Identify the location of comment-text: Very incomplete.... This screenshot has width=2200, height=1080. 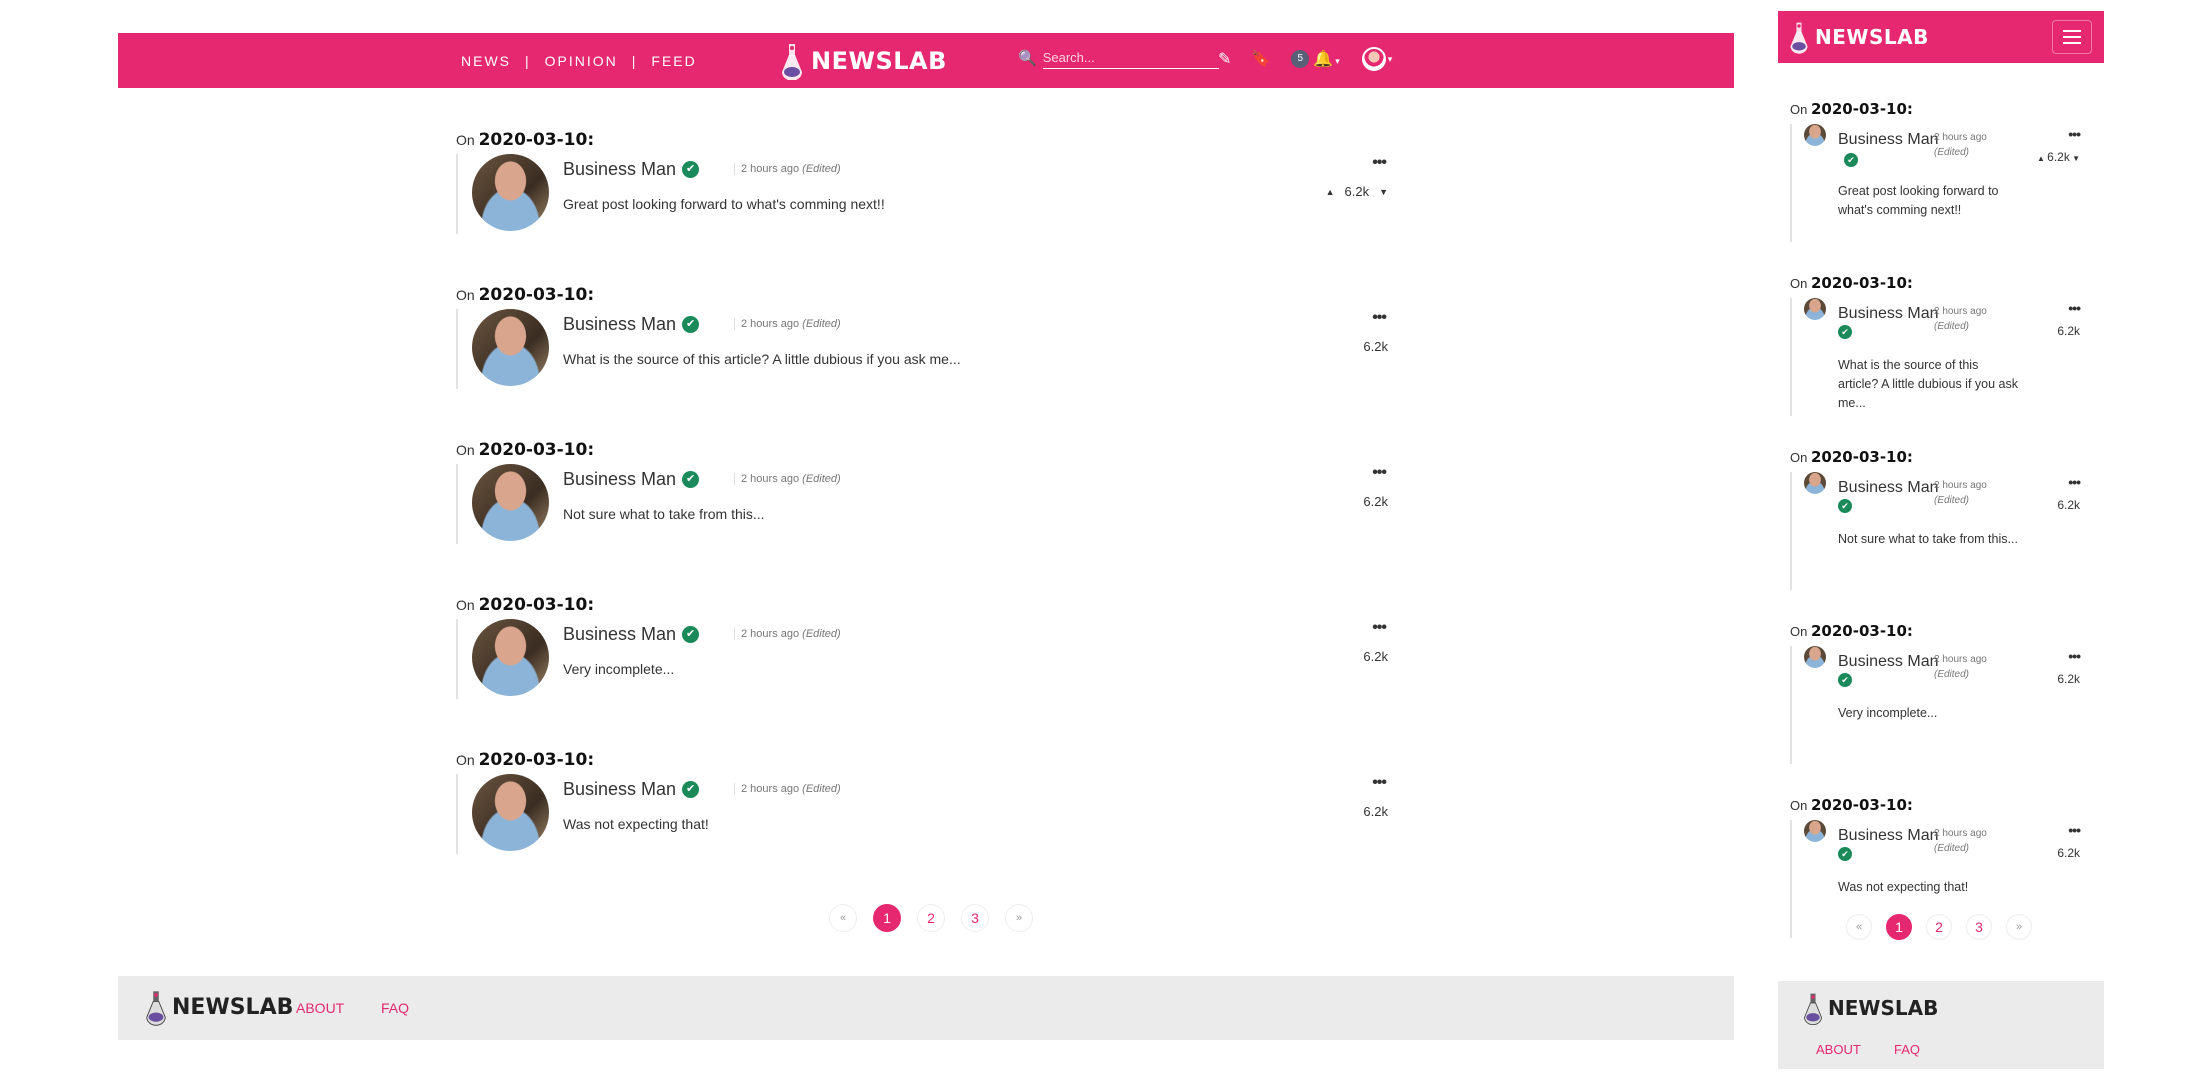
(619, 669).